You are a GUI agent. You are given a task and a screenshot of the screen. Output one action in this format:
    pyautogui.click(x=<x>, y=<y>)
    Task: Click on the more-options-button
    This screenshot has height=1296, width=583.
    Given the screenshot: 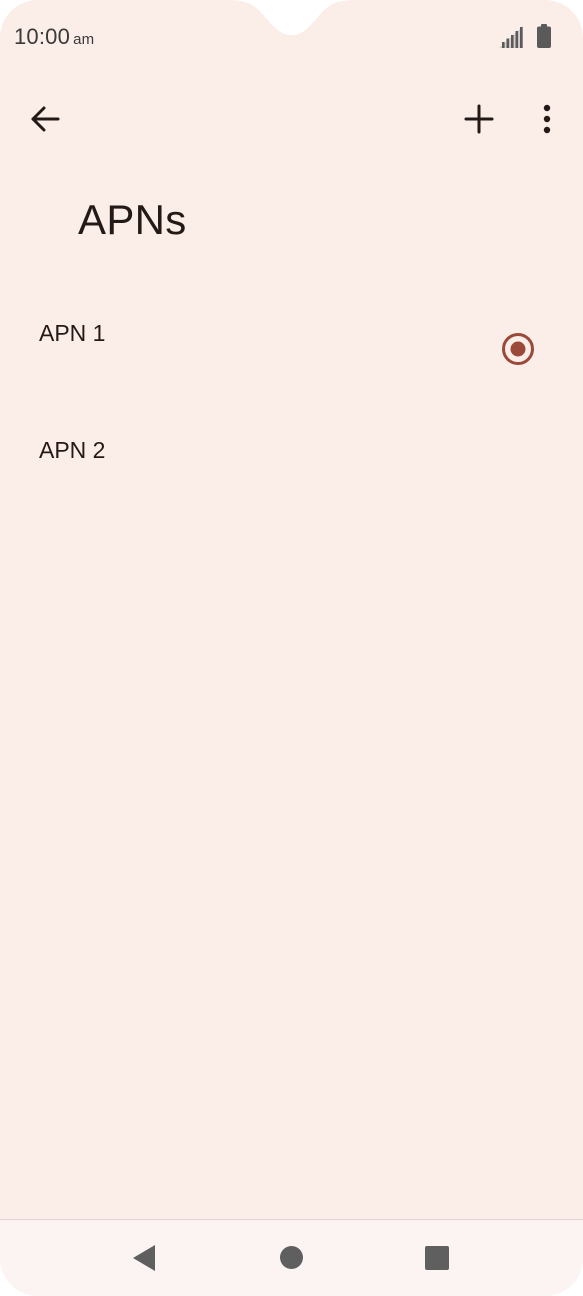 What is the action you would take?
    pyautogui.click(x=547, y=119)
    